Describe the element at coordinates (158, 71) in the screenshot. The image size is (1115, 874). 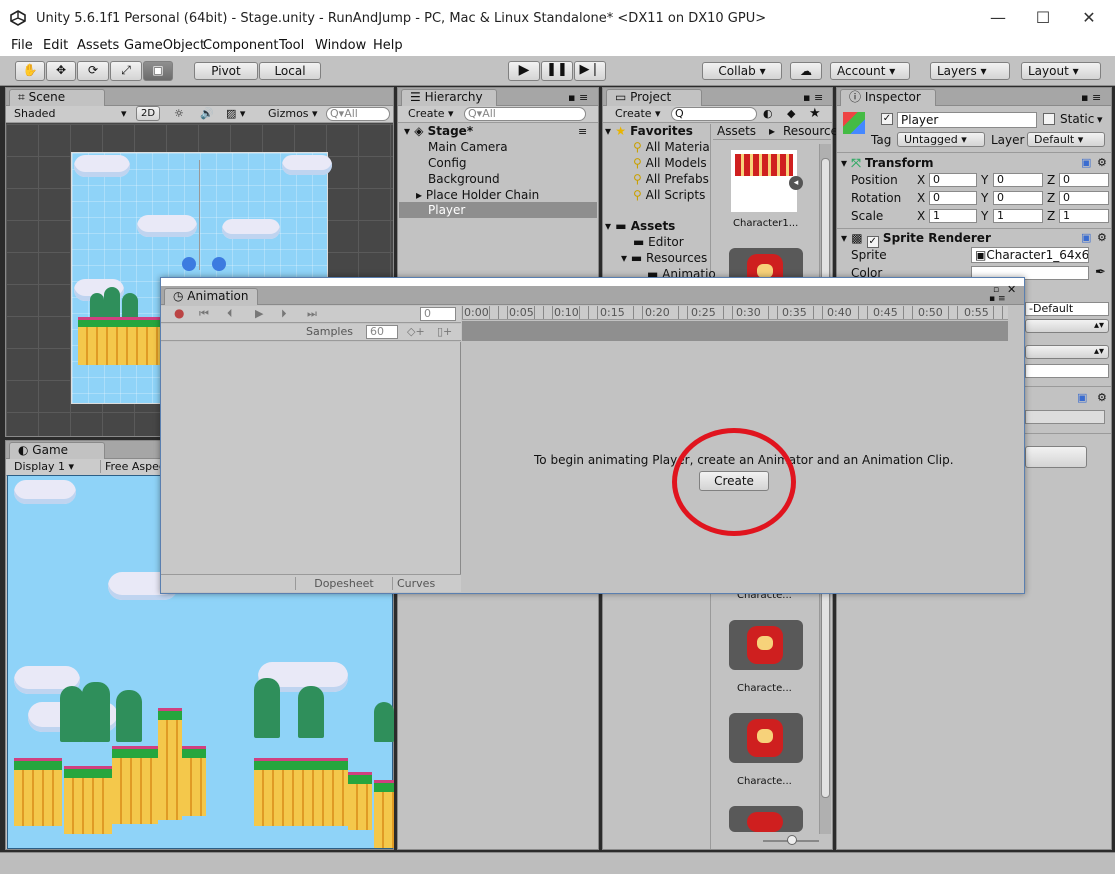
I see `rect-tool-icon: ▣` at that location.